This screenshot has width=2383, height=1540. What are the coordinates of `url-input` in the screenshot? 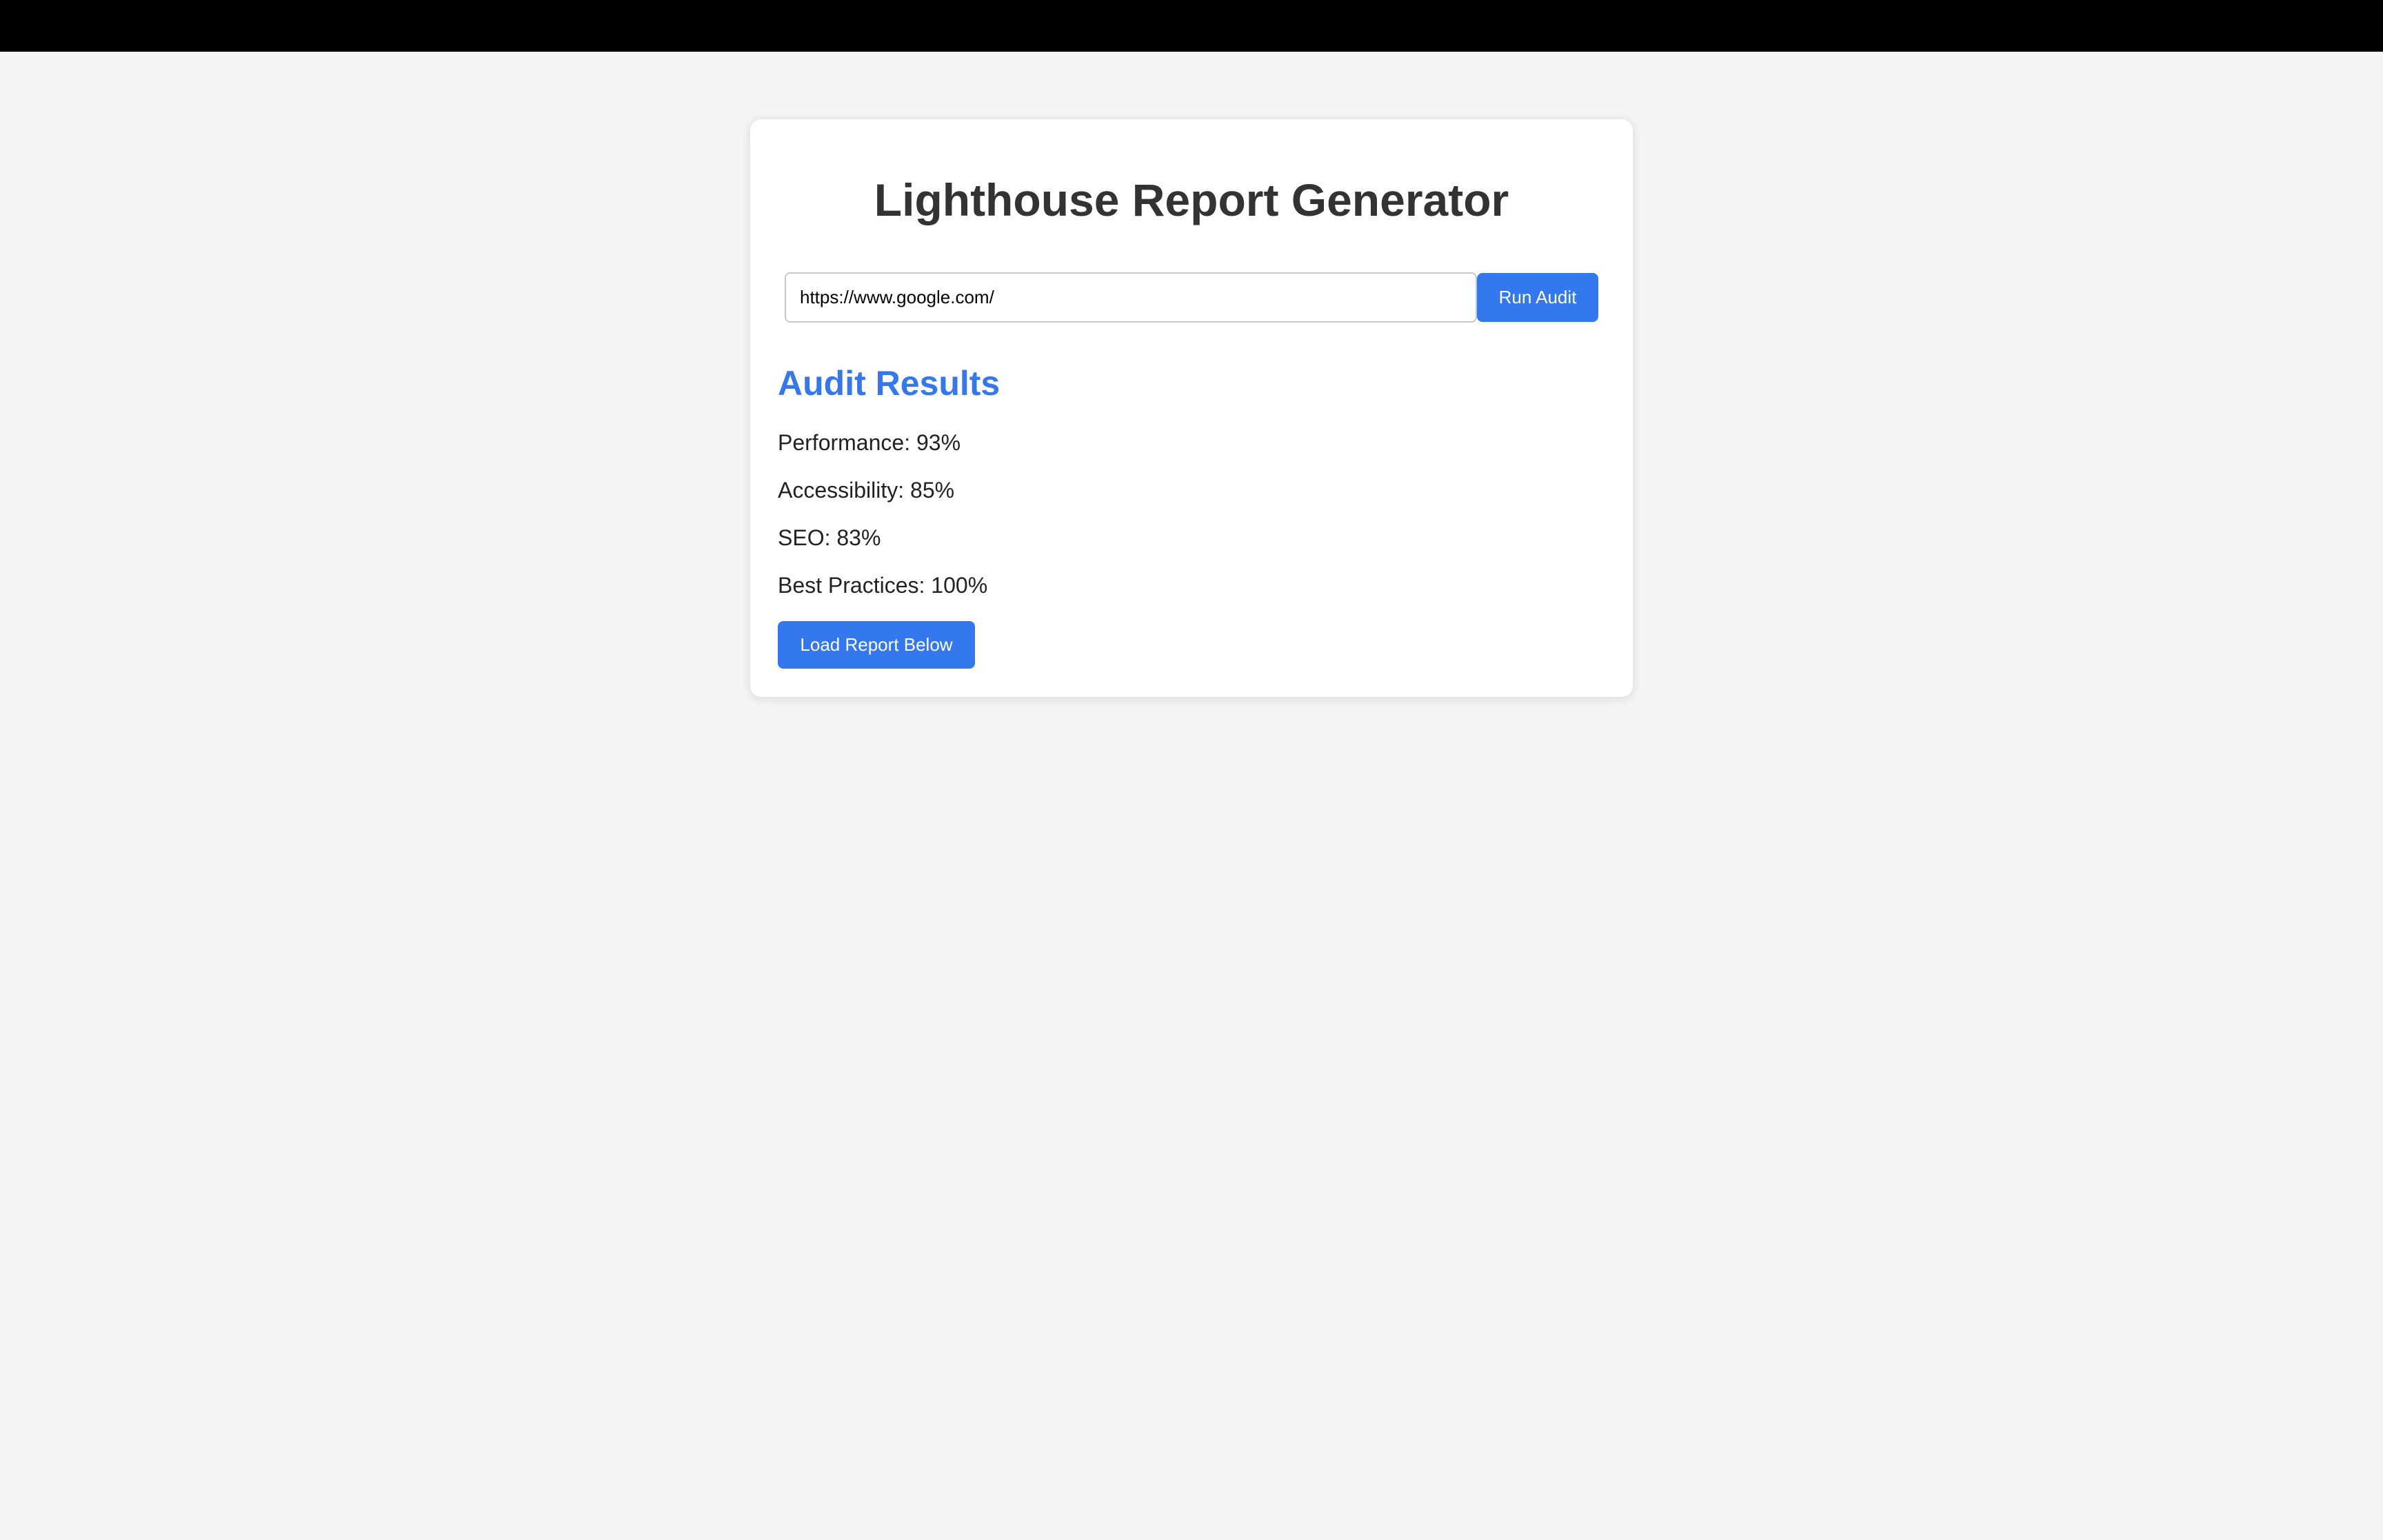 It's located at (1131, 298).